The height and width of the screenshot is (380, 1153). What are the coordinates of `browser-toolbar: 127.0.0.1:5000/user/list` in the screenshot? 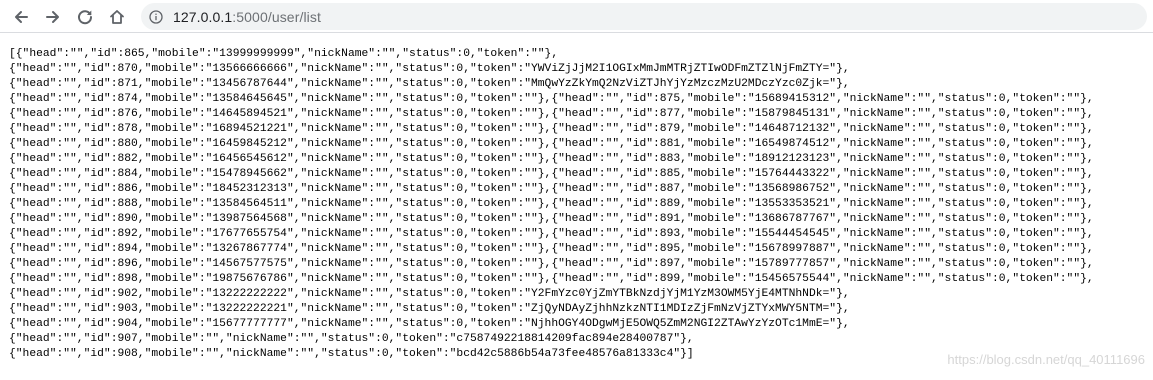 It's located at (576, 16).